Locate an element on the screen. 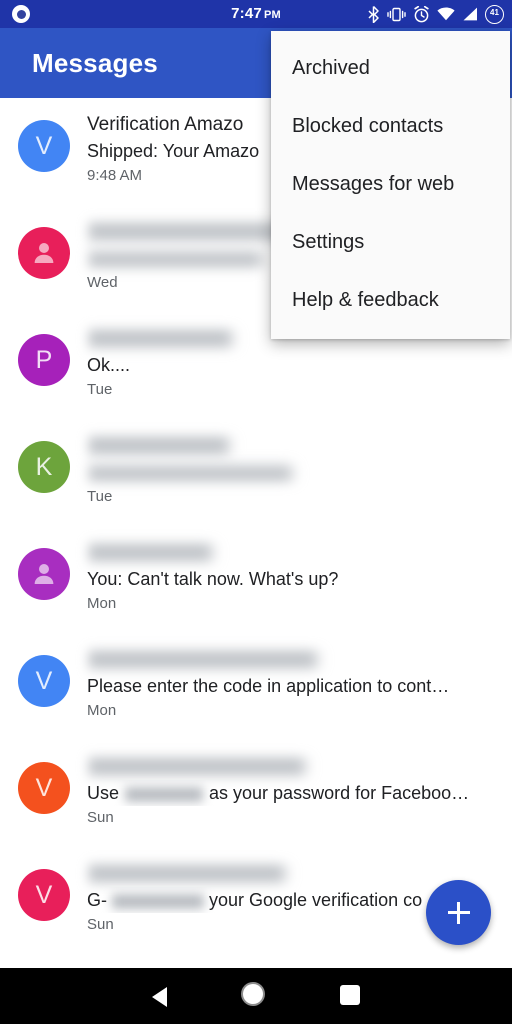 This screenshot has height=1024, width=512. conversation-row: V Use as your password for Faceboo… Sun is located at coordinates (256, 793).